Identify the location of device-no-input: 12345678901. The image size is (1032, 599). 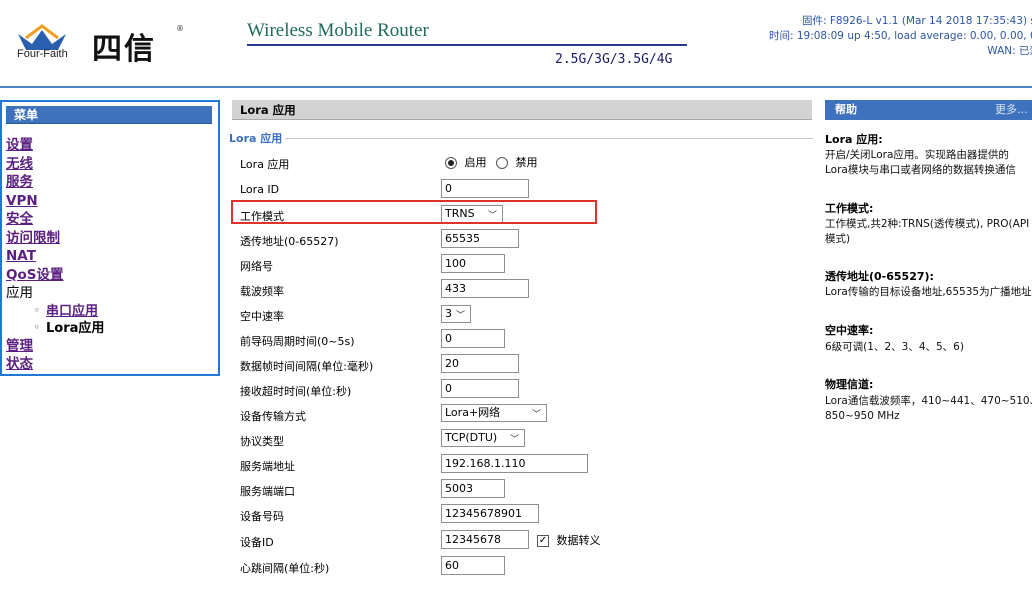
(490, 513).